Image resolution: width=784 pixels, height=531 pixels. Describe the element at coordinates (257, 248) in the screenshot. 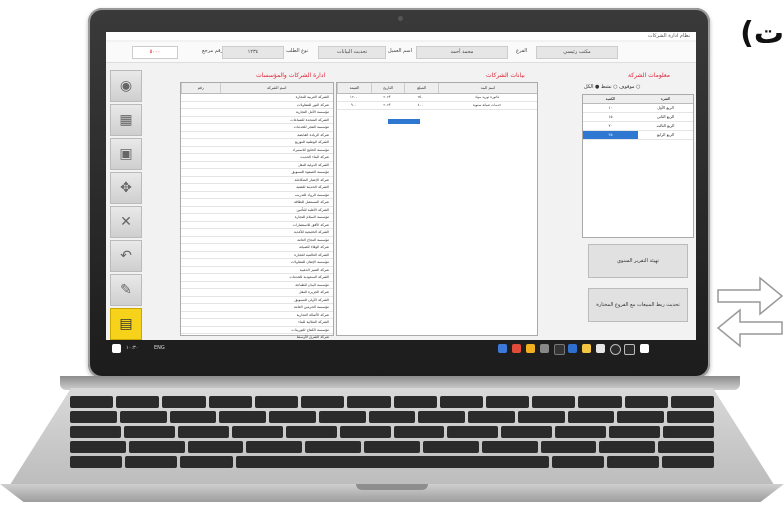

I see `list-item: شركة الوفاء للصيانة` at that location.